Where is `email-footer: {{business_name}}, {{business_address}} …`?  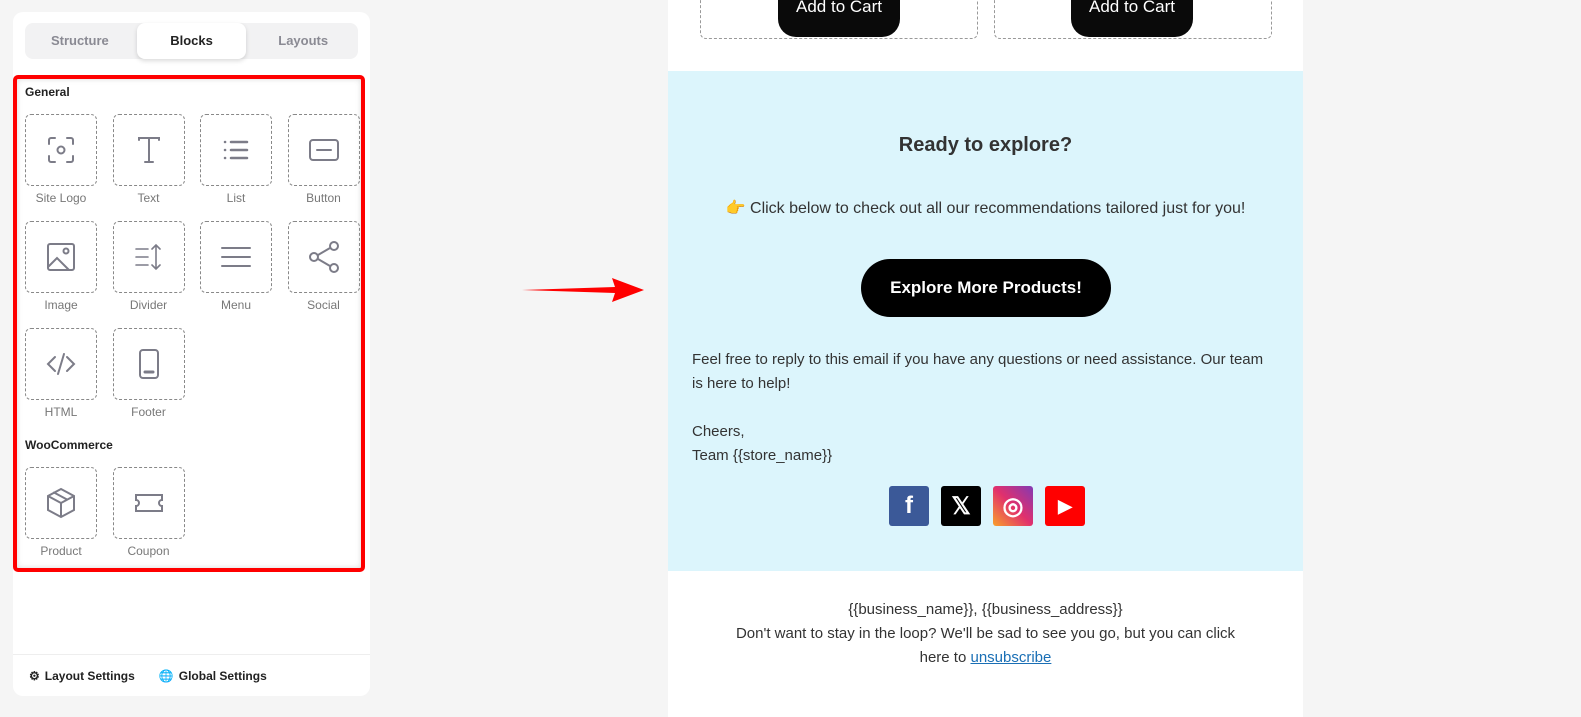
email-footer: {{business_name}}, {{business_address}} … is located at coordinates (985, 634).